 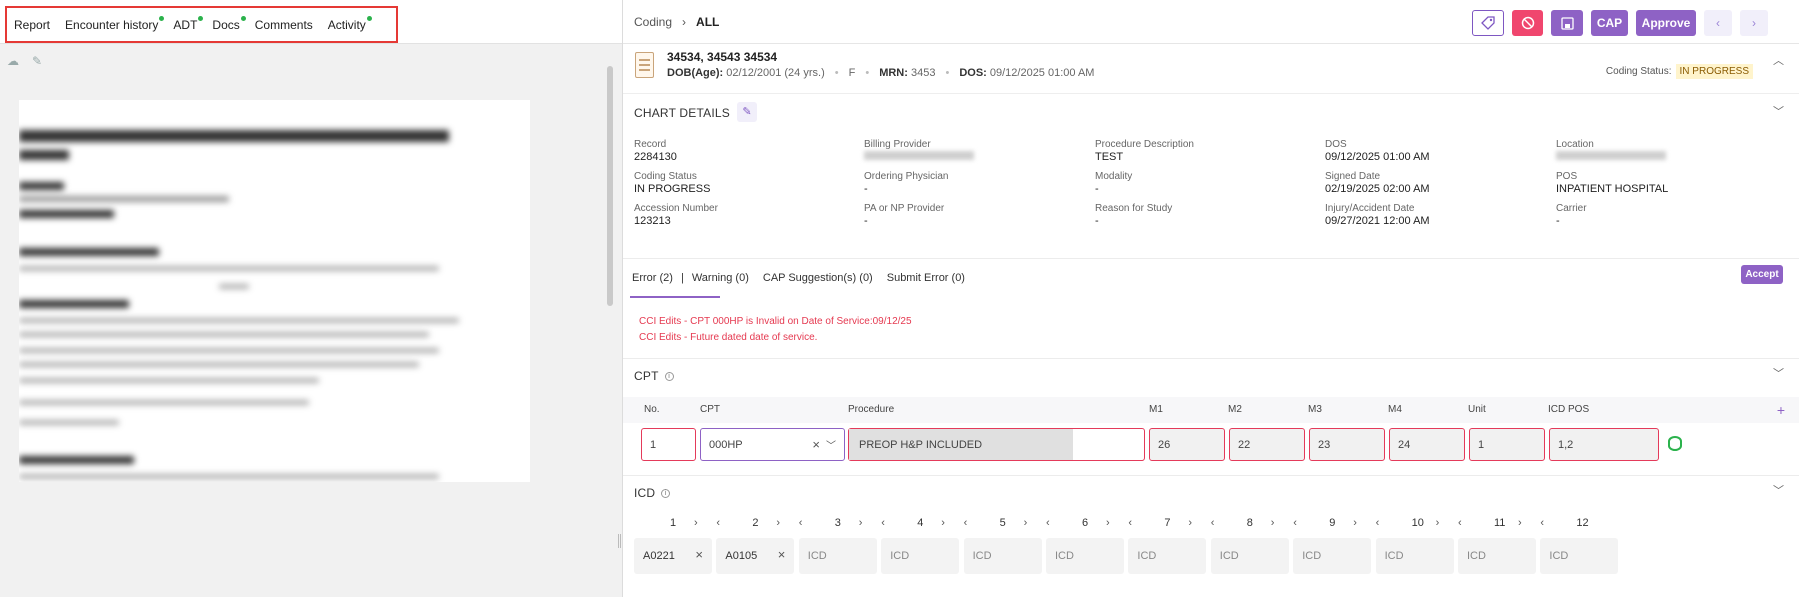 I want to click on icd-placeholder: ICD, so click(x=1147, y=556).